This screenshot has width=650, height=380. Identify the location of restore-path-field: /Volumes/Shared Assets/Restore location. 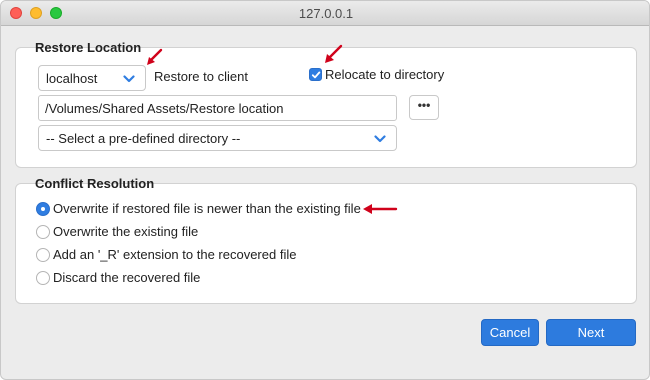
(217, 108).